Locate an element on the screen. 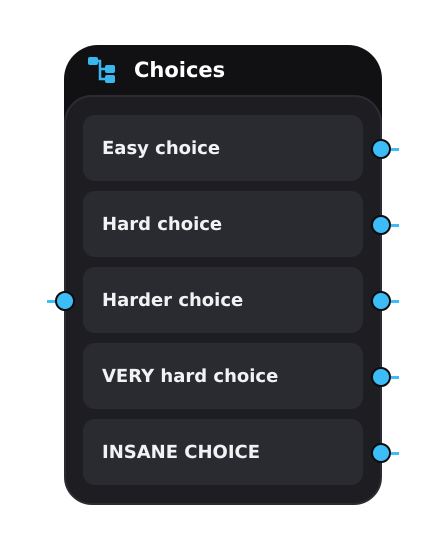  input-port is located at coordinates (61, 301).